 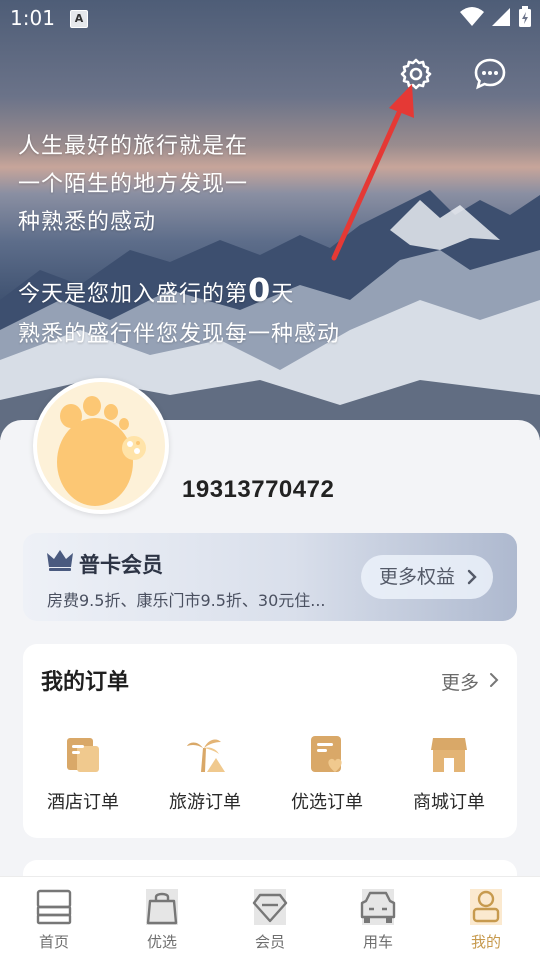 I want to click on order-label: 优选订单, so click(x=327, y=802).